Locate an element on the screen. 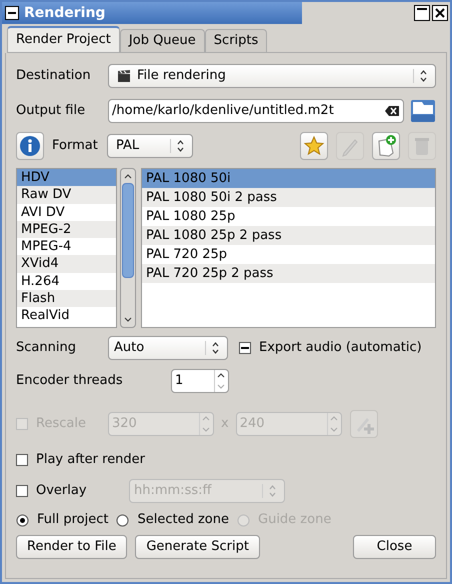  thread-count-spinbox: 1 is located at coordinates (200, 381).